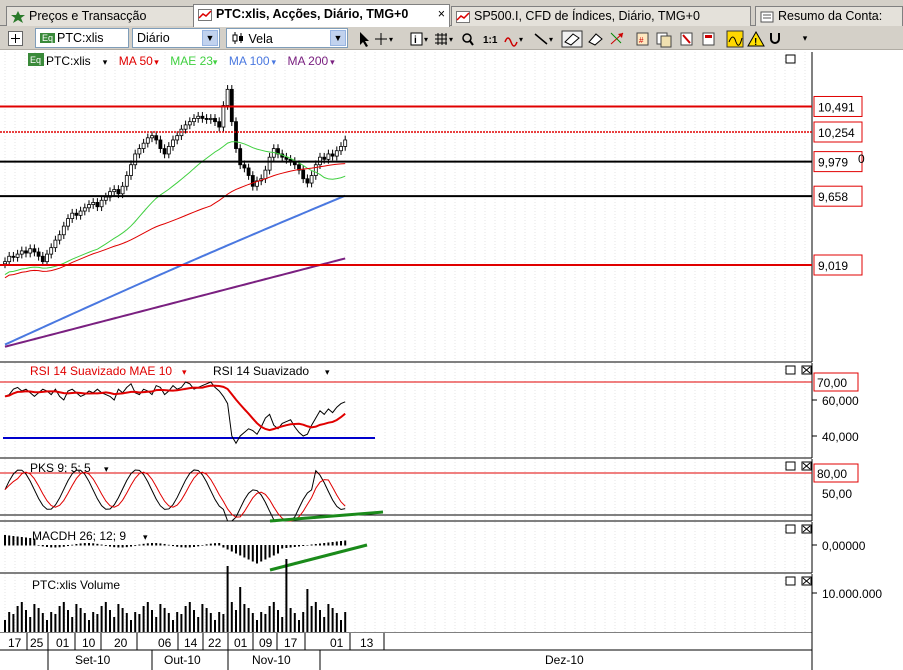 The height and width of the screenshot is (670, 903). Describe the element at coordinates (16, 38) in the screenshot. I see `plus-button` at that location.